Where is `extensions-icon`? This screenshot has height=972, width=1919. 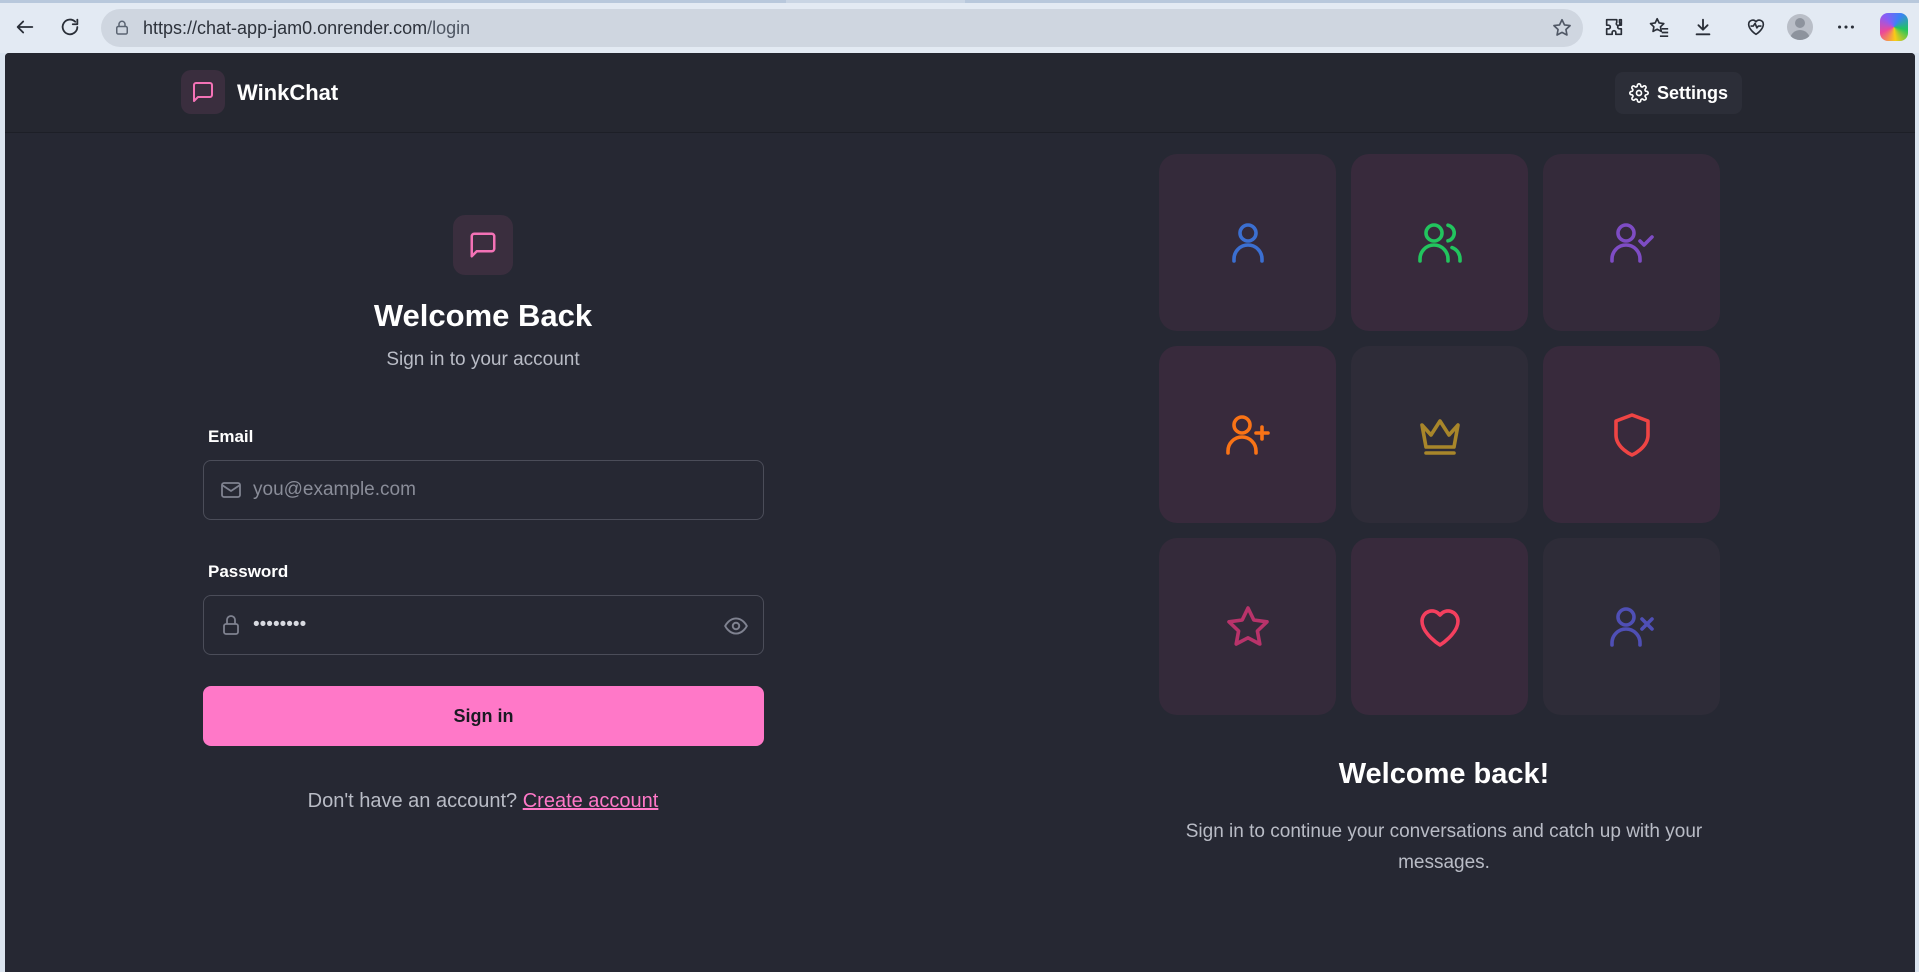 extensions-icon is located at coordinates (1614, 27).